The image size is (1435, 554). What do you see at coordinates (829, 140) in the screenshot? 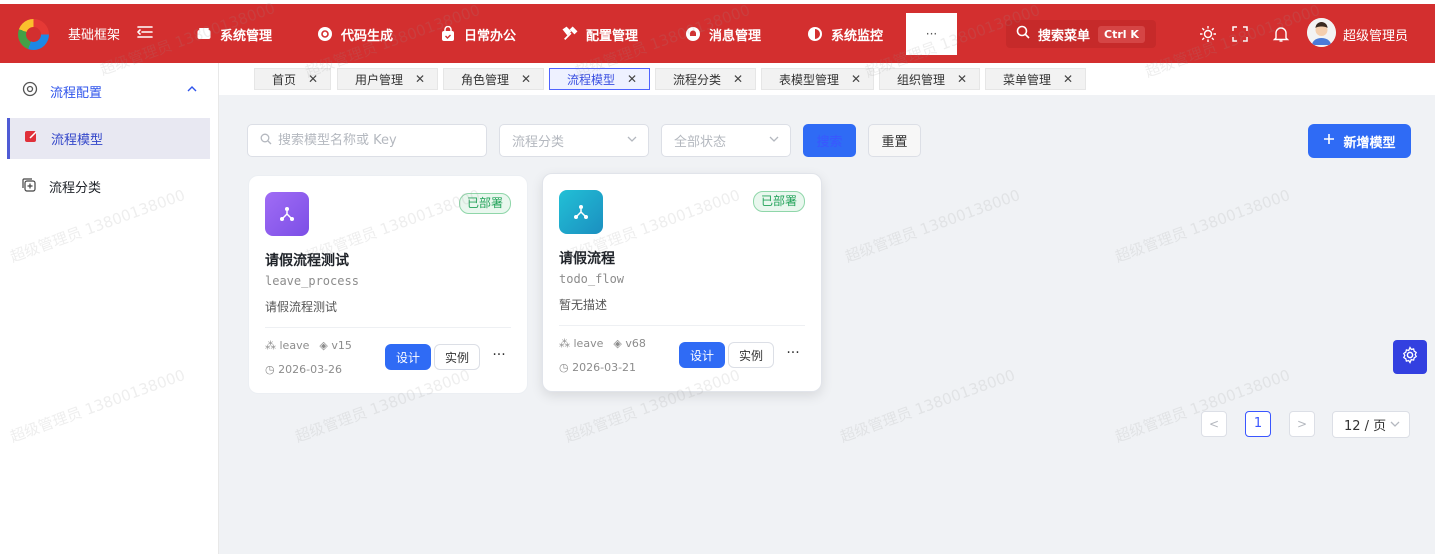
I see `search-button: 搜索` at bounding box center [829, 140].